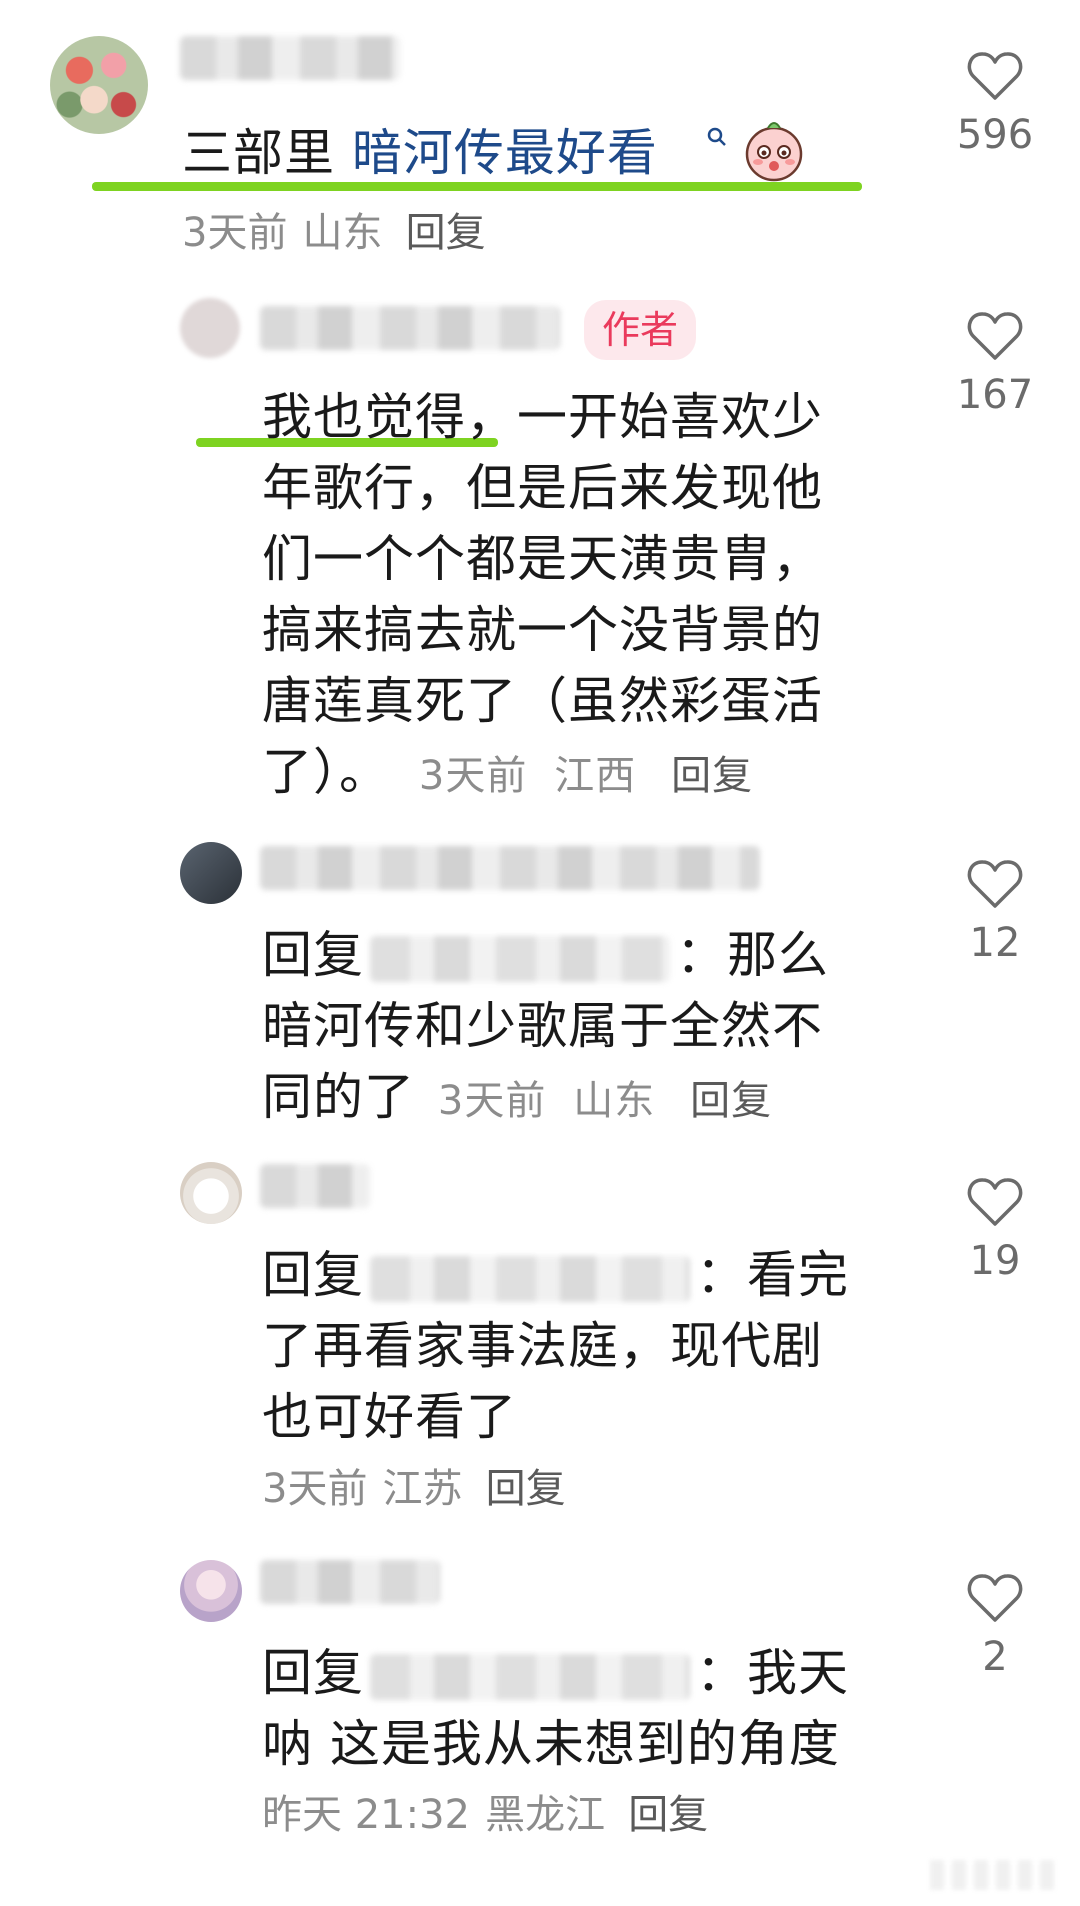  Describe the element at coordinates (995, 395) in the screenshot. I see `like-count: 167` at that location.